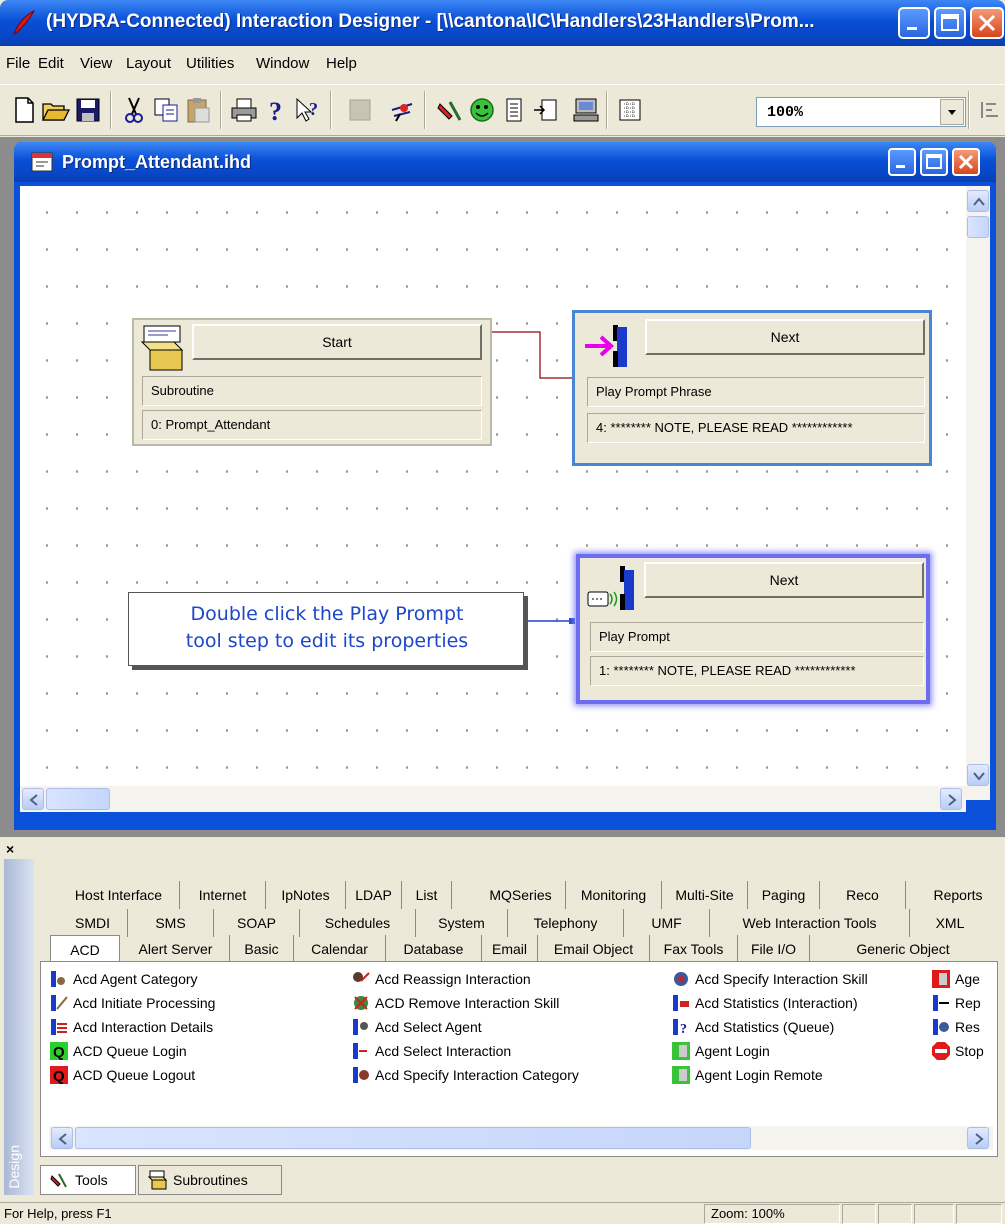 The width and height of the screenshot is (1005, 1224). I want to click on tab-soap: SOAP, so click(257, 923).